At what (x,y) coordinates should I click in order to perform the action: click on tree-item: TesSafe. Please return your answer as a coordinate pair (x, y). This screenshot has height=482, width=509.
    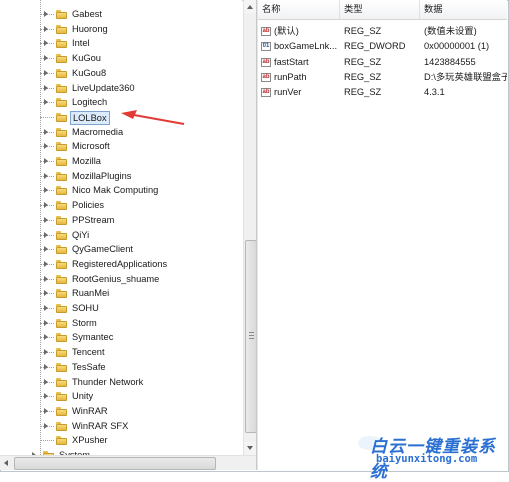
    Looking at the image, I should click on (121, 367).